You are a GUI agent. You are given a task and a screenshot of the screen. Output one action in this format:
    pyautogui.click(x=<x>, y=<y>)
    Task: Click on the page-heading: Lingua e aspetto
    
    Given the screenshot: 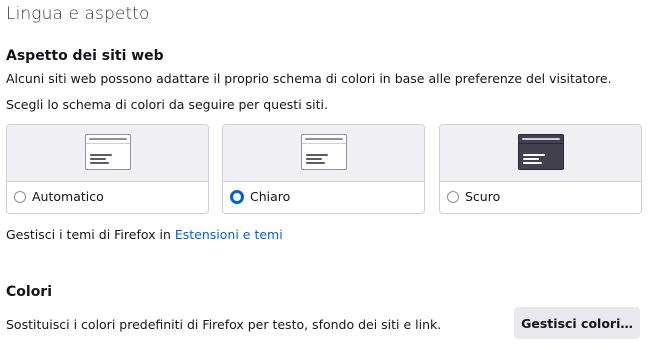 What is the action you would take?
    pyautogui.click(x=78, y=14)
    